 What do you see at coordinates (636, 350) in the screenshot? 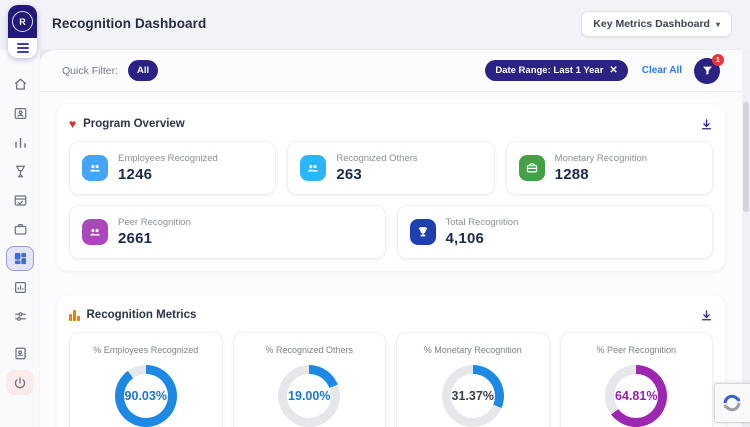
I see `donut-title: % Peer Recognition` at bounding box center [636, 350].